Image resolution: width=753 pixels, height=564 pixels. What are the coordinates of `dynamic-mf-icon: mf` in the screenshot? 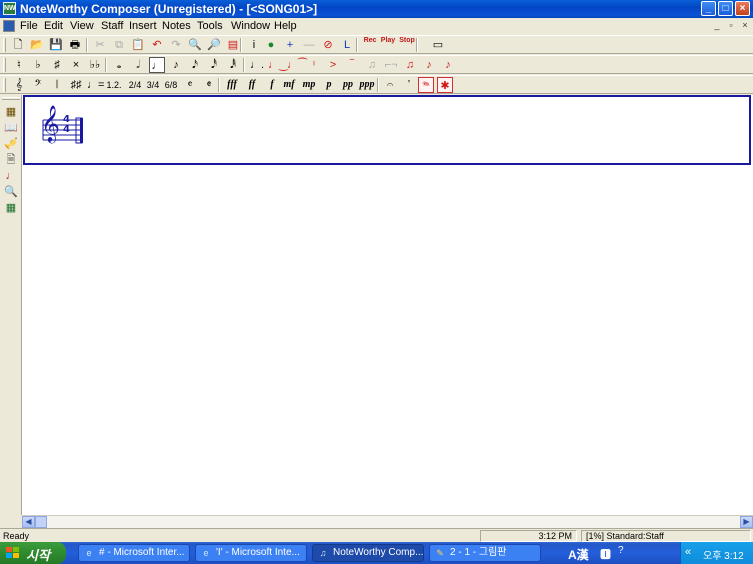 It's located at (289, 85).